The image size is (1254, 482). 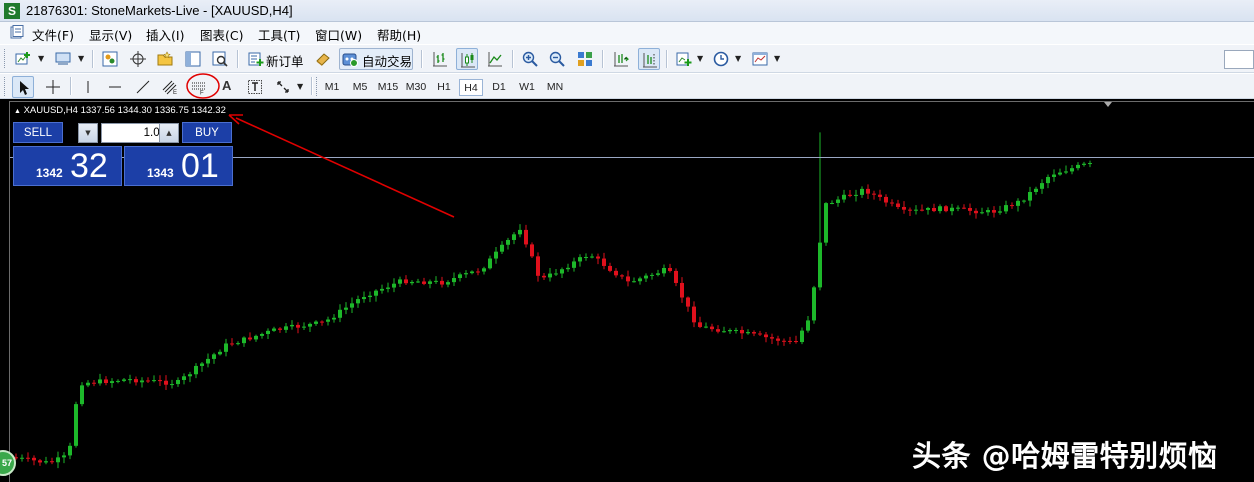 I want to click on lot-decrease-button: ▼, so click(x=88, y=133).